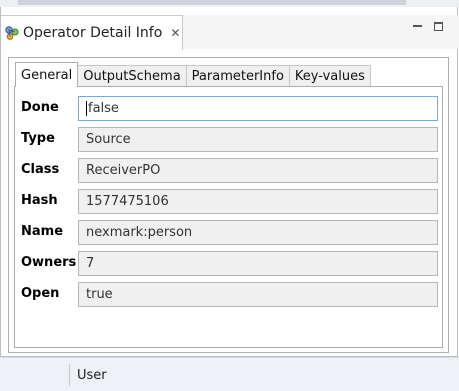 The width and height of the screenshot is (459, 391). I want to click on status-bar: User, so click(229, 374).